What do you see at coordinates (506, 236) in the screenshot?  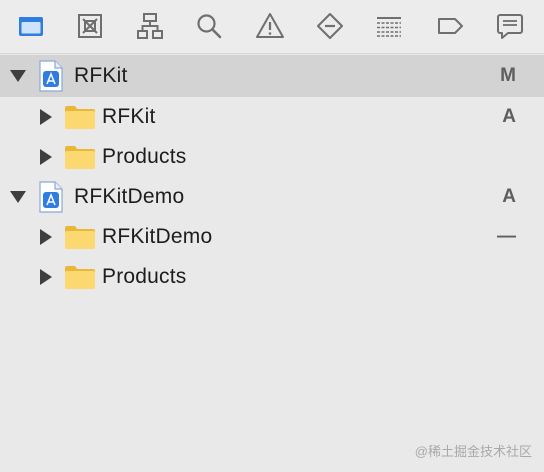 I see `source-control-status-badge: —` at bounding box center [506, 236].